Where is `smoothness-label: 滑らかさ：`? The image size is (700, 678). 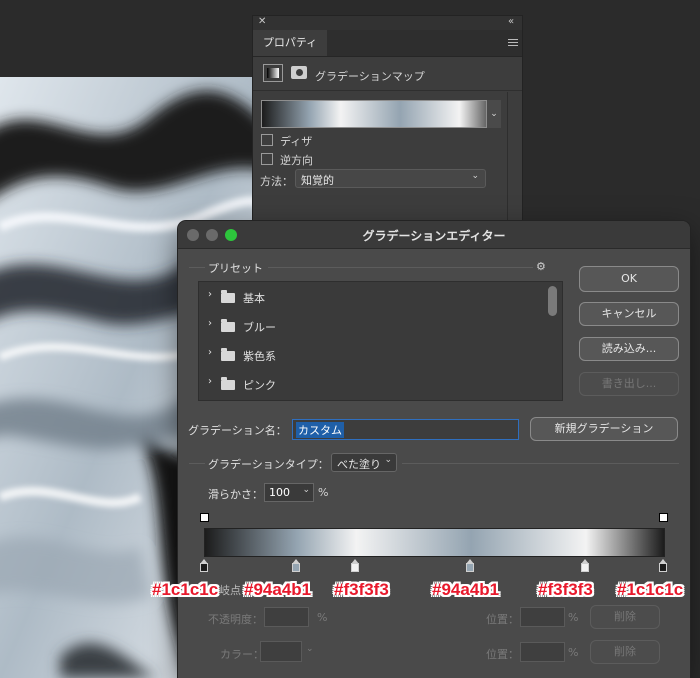
smoothness-label: 滑らかさ： is located at coordinates (235, 494).